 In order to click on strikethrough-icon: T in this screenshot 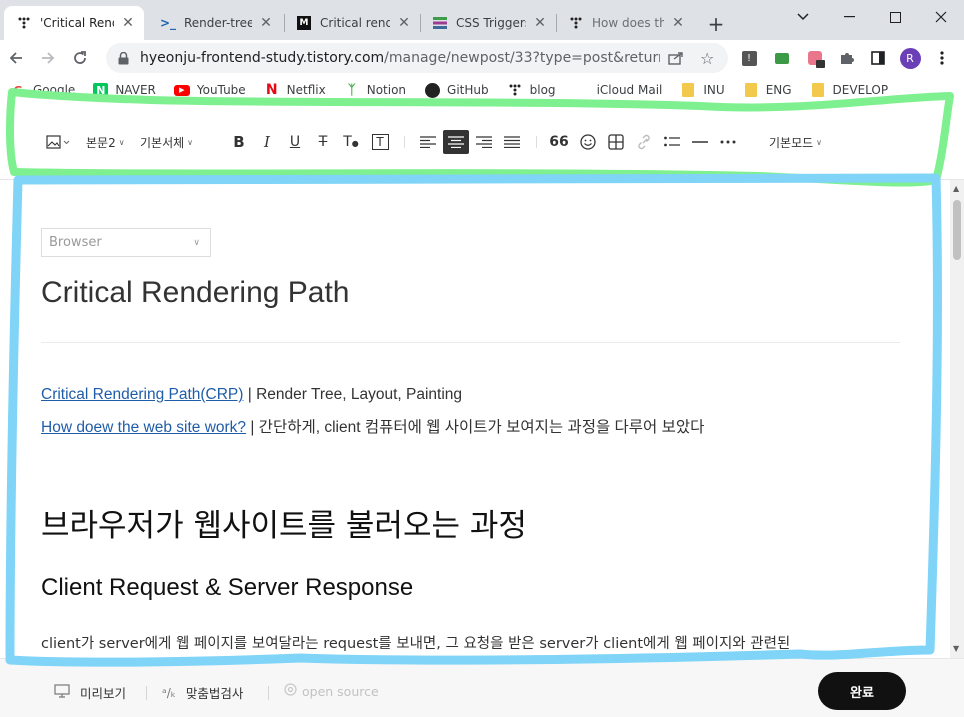, I will do `click(323, 142)`.